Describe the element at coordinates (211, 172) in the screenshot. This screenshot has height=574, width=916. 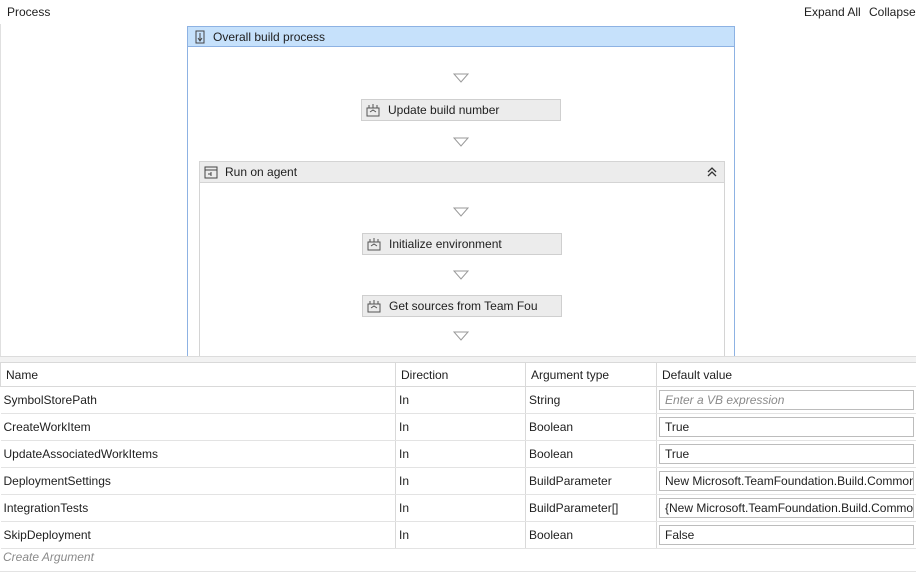
I see `agent-scope-icon` at that location.